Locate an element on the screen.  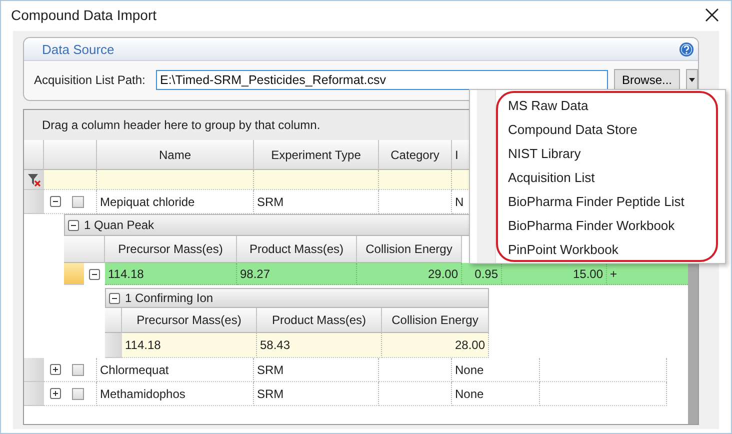
path-field: E:\Timed-SRM_Pesticides_Reformat.csv is located at coordinates (382, 80).